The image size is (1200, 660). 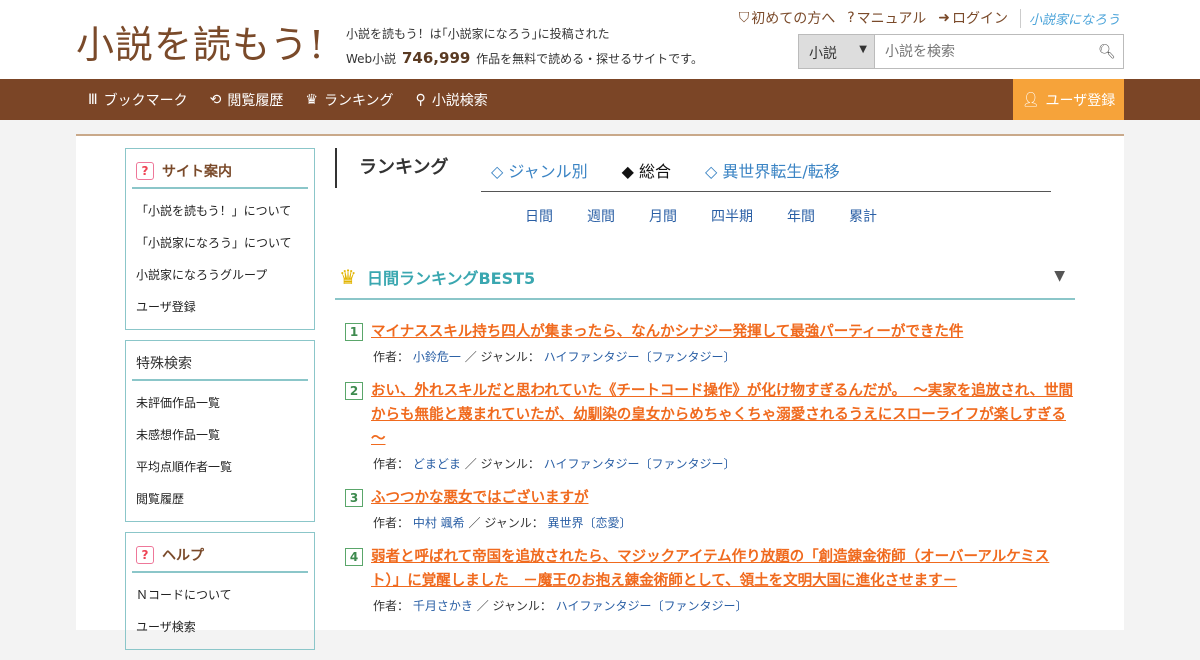 What do you see at coordinates (646, 170) in the screenshot?
I see `tab-overall: ◆ 総合` at bounding box center [646, 170].